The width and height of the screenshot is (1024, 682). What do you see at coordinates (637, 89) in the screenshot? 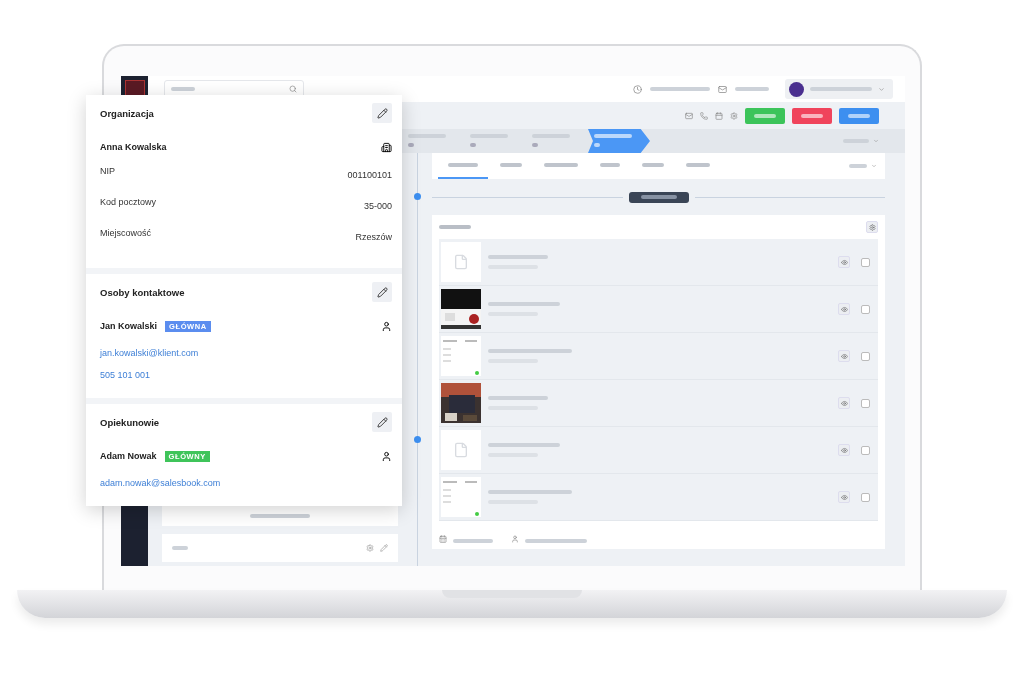
I see `clock-icon` at bounding box center [637, 89].